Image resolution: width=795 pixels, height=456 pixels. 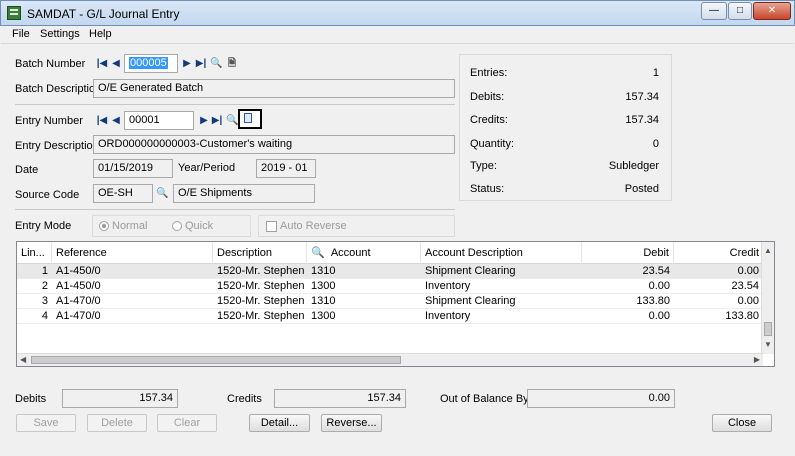 What do you see at coordinates (628, 253) in the screenshot?
I see `col-debit: Debit` at bounding box center [628, 253].